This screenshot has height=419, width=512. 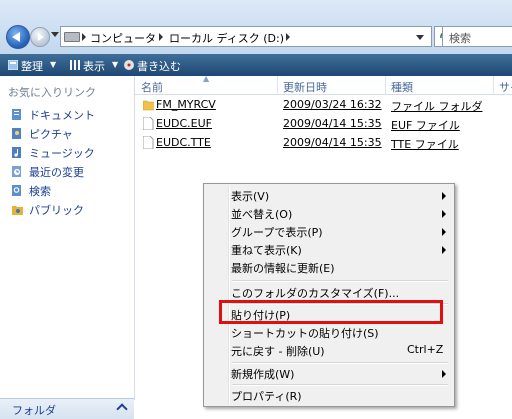 What do you see at coordinates (266, 250) in the screenshot?
I see `menu-item-stack-by: 重ねて表示(K)` at bounding box center [266, 250].